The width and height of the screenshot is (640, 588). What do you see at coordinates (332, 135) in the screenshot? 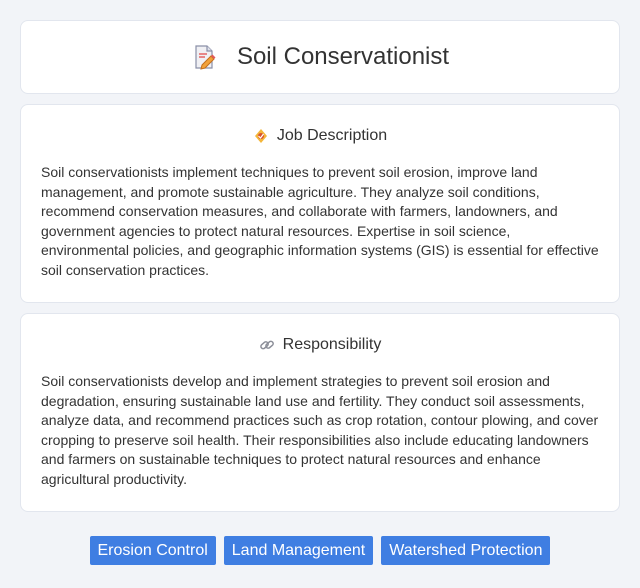
I see `job-description-heading: Job Description` at bounding box center [332, 135].